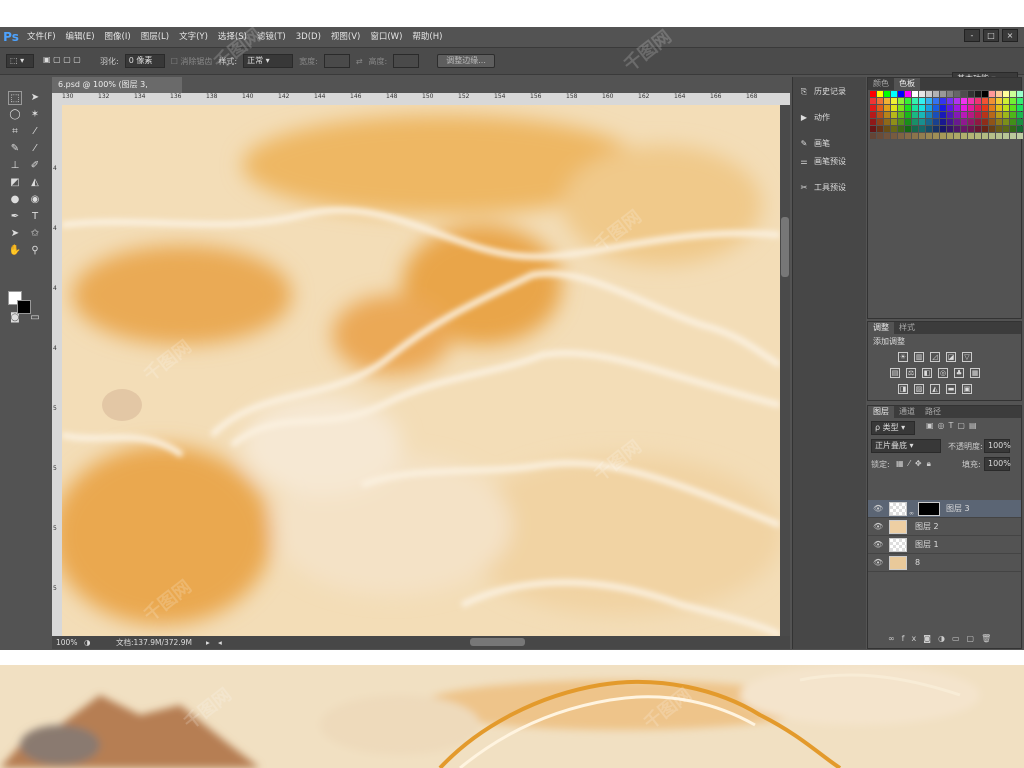 The height and width of the screenshot is (768, 1024). What do you see at coordinates (20, 61) in the screenshot?
I see `marquee-preset-icon: ⬚ ▾` at bounding box center [20, 61].